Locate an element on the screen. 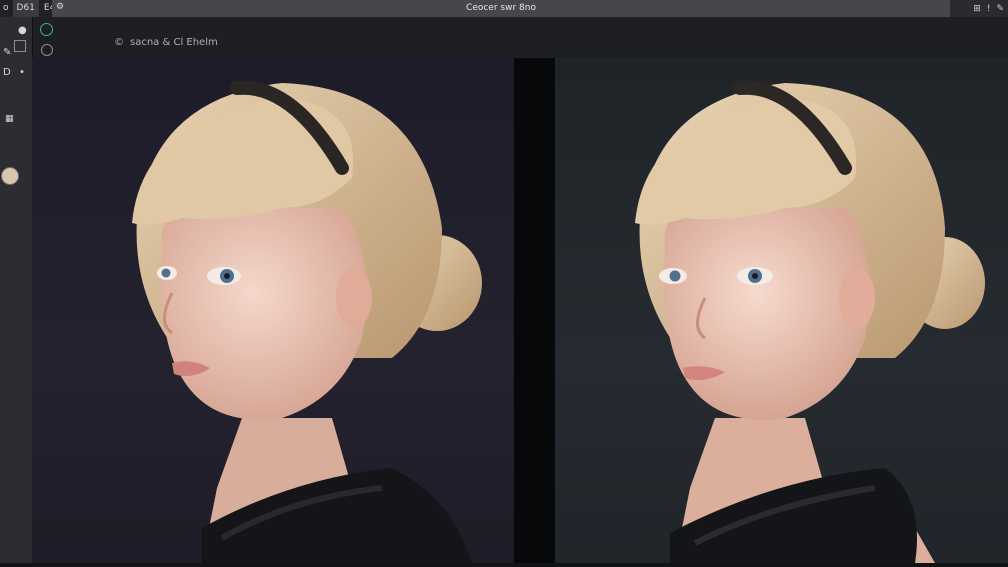 The image size is (1008, 567). pen-icon: ✎ is located at coordinates (1000, 9).